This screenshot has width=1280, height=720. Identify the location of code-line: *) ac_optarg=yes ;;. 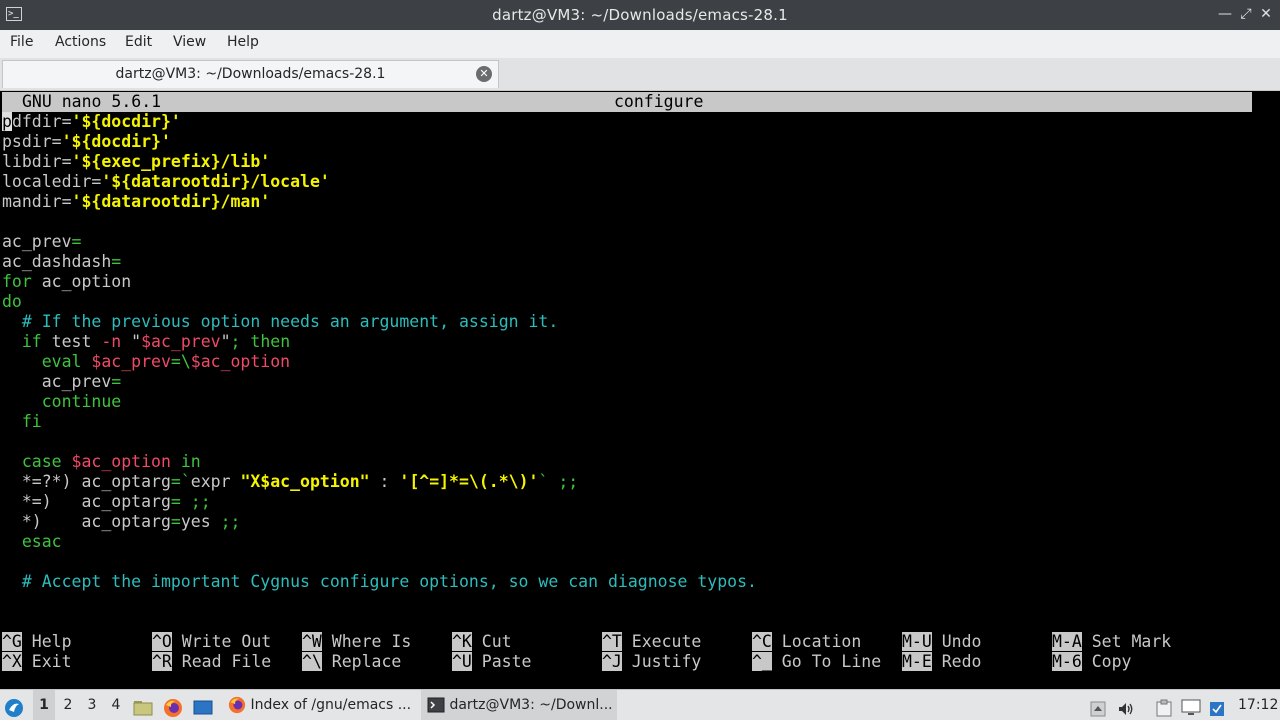
(121, 522).